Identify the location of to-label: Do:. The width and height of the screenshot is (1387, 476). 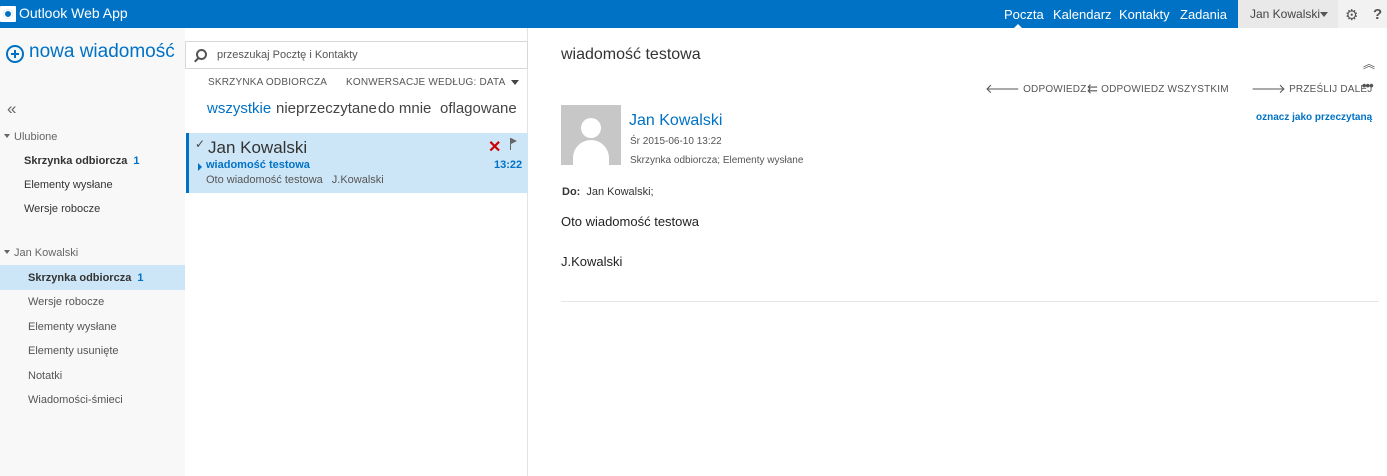
(571, 192).